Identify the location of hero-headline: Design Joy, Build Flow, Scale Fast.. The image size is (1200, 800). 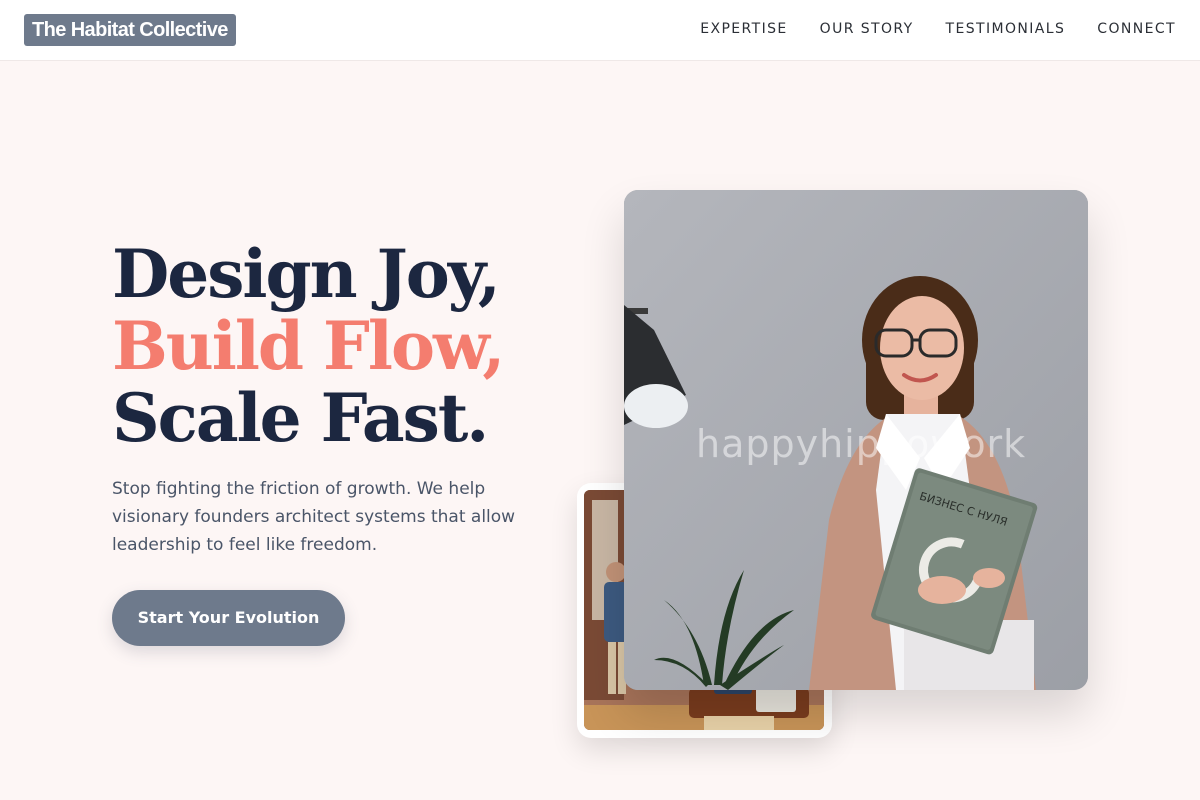
(308, 346).